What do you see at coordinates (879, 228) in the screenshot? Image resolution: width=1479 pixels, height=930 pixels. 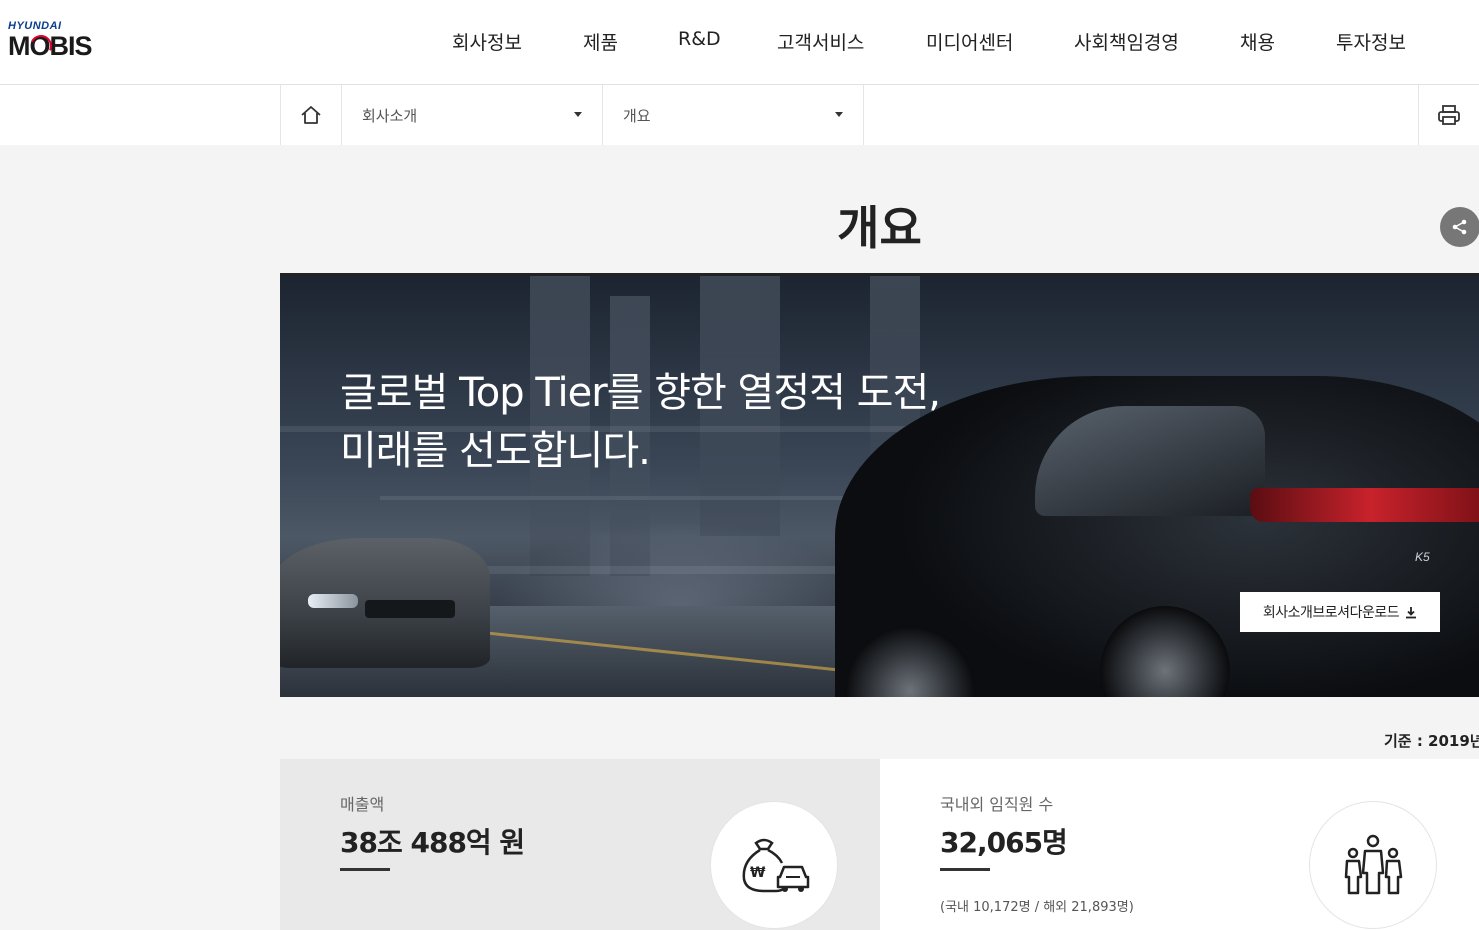 I see `page-title: 개요` at bounding box center [879, 228].